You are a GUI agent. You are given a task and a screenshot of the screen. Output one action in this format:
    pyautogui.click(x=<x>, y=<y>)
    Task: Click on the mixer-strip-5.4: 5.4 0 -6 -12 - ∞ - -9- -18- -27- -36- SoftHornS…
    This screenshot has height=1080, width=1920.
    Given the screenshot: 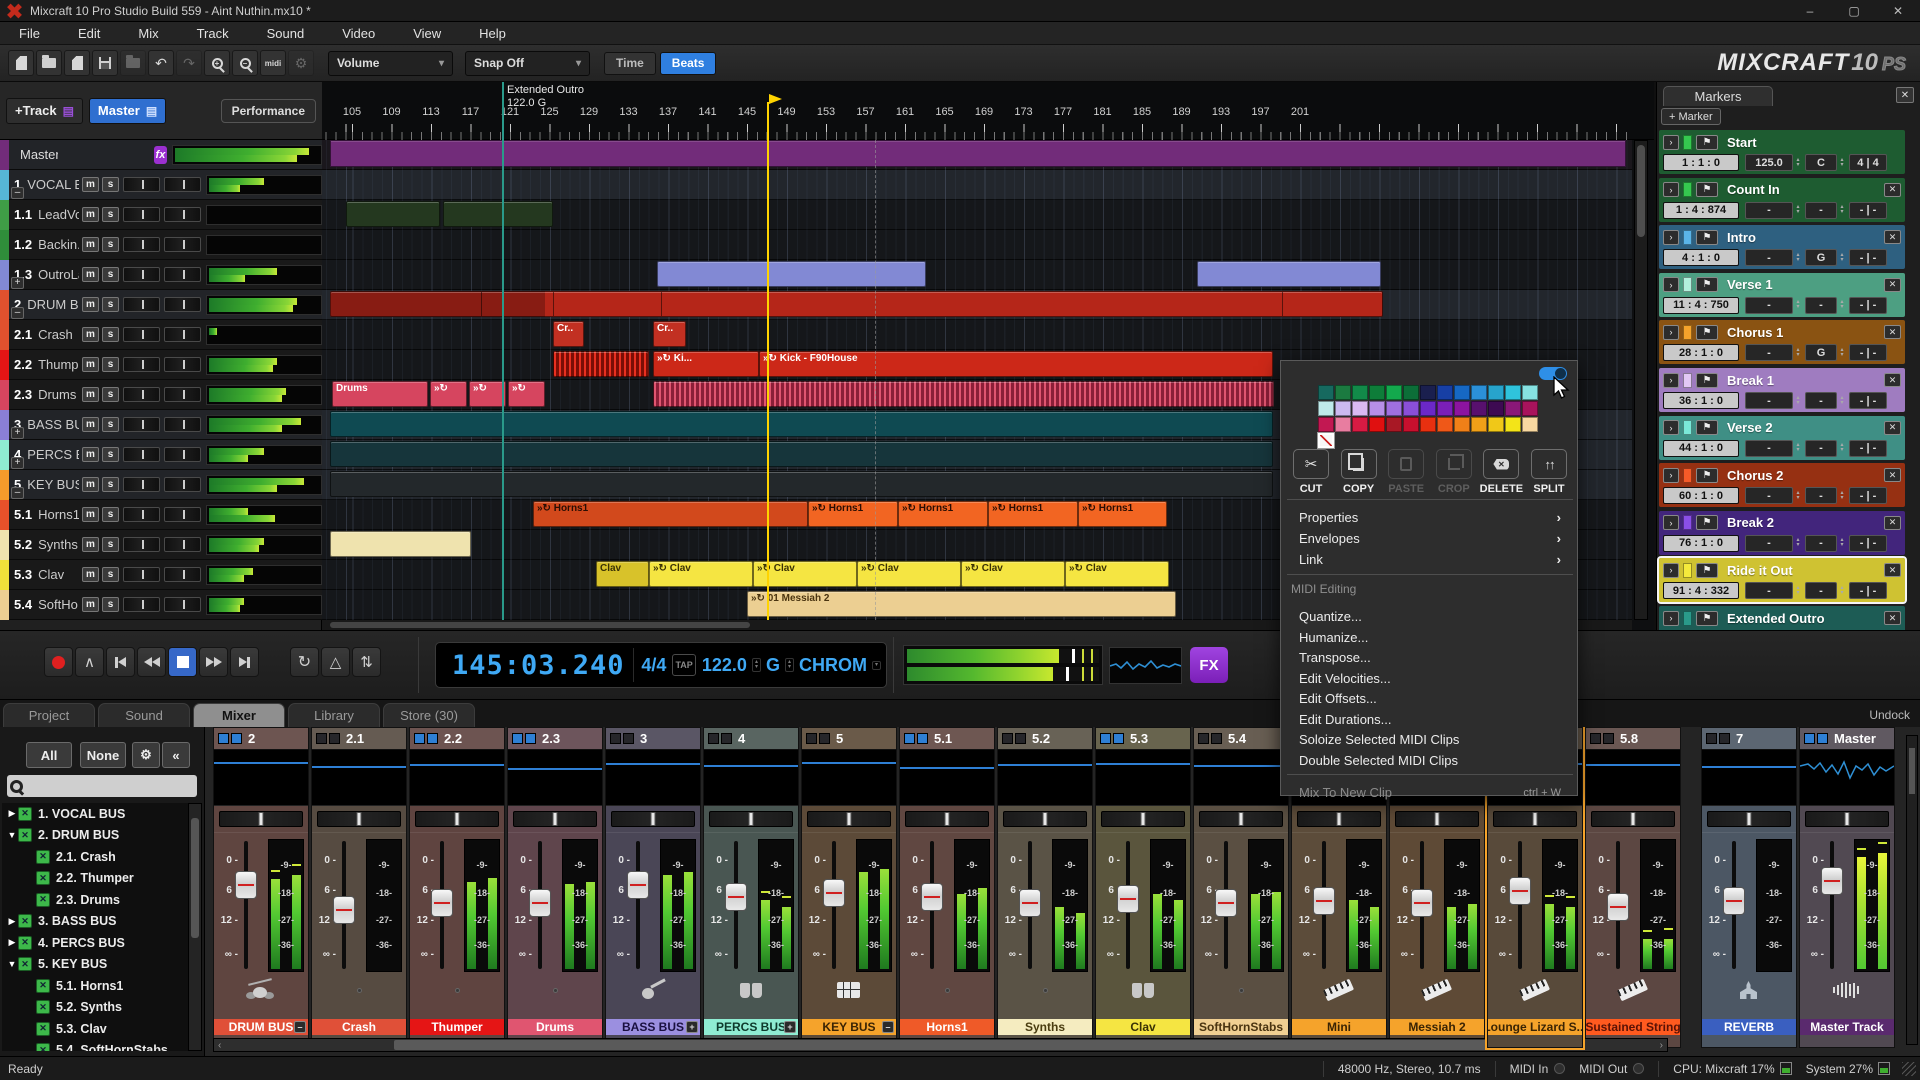 What is the action you would take?
    pyautogui.click(x=1241, y=887)
    